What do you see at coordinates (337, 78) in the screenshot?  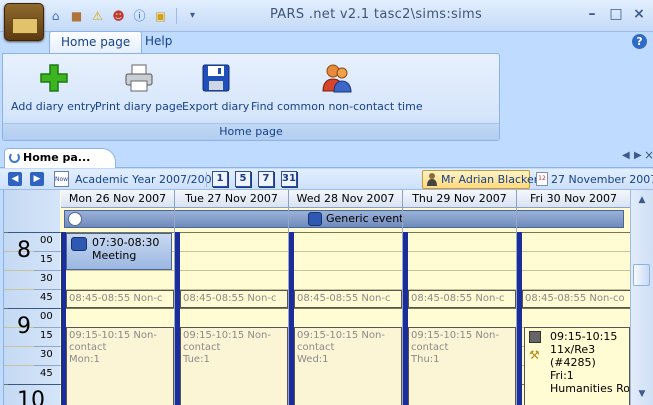 I see `people-icon` at bounding box center [337, 78].